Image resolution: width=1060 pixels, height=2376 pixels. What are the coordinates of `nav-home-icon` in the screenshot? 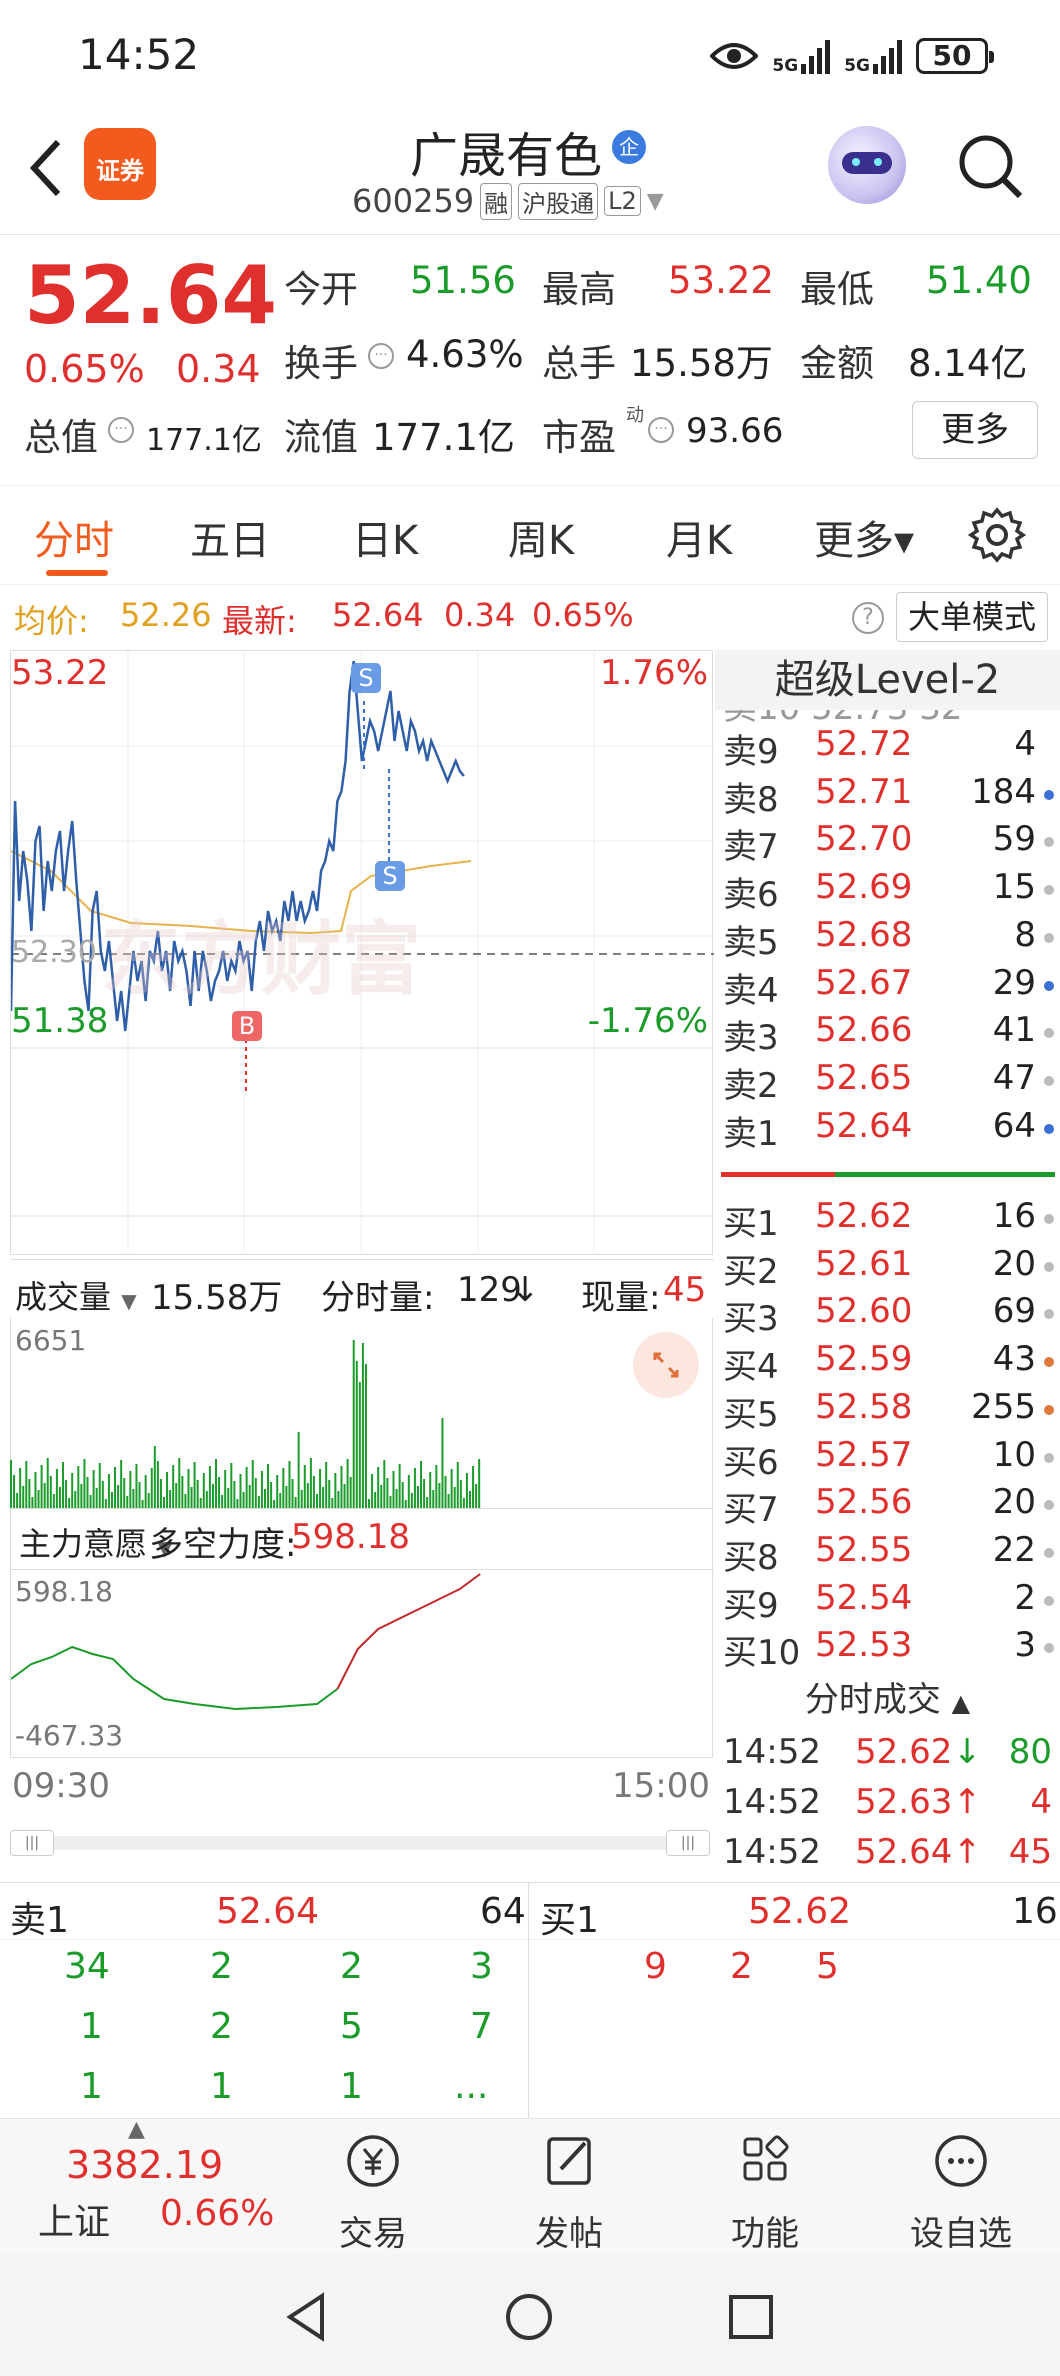 It's located at (529, 2317).